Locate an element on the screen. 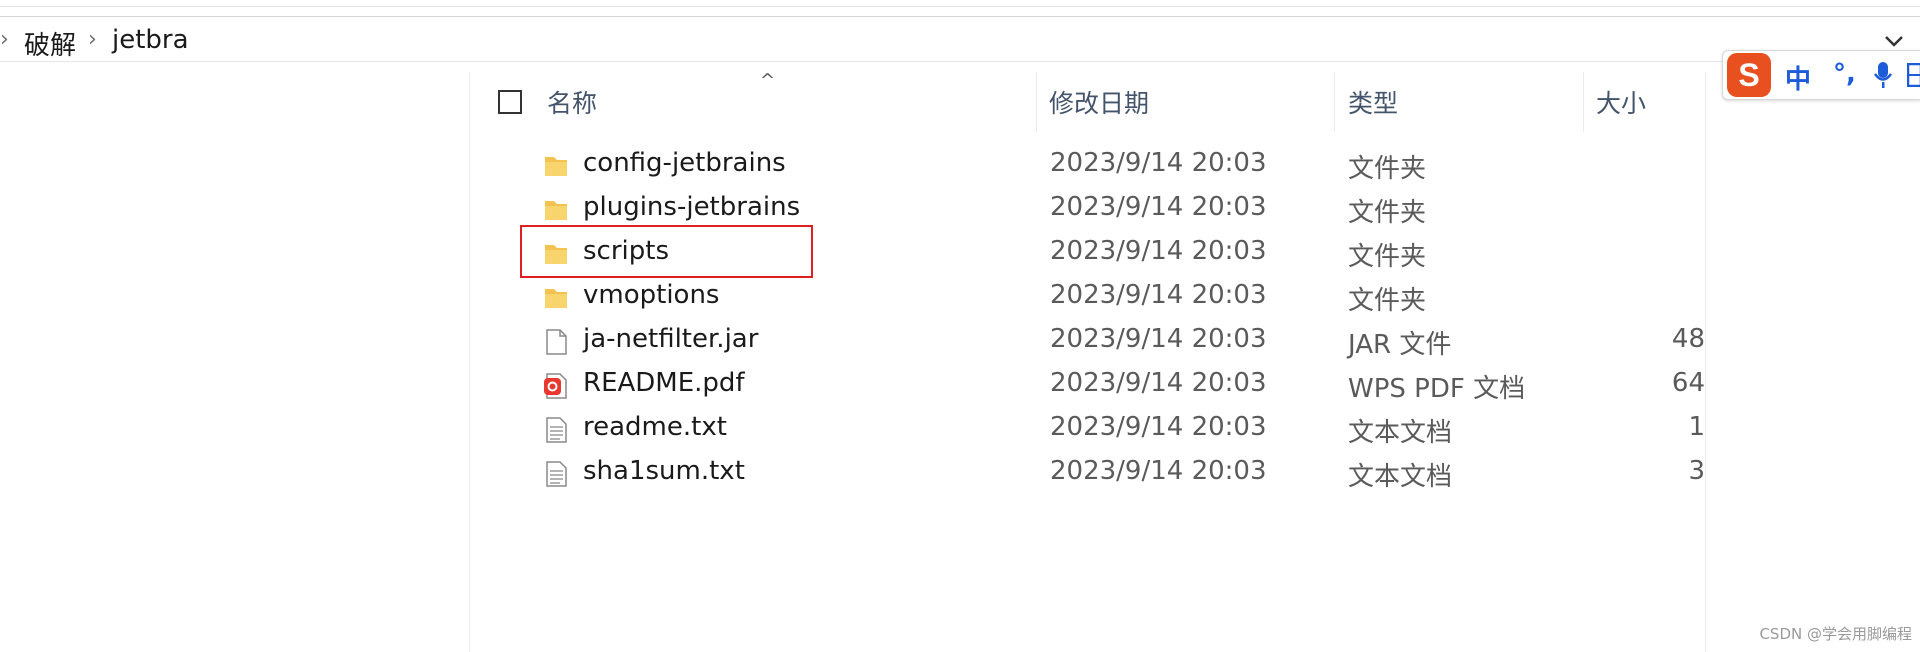  select-all-checkbox is located at coordinates (510, 102).